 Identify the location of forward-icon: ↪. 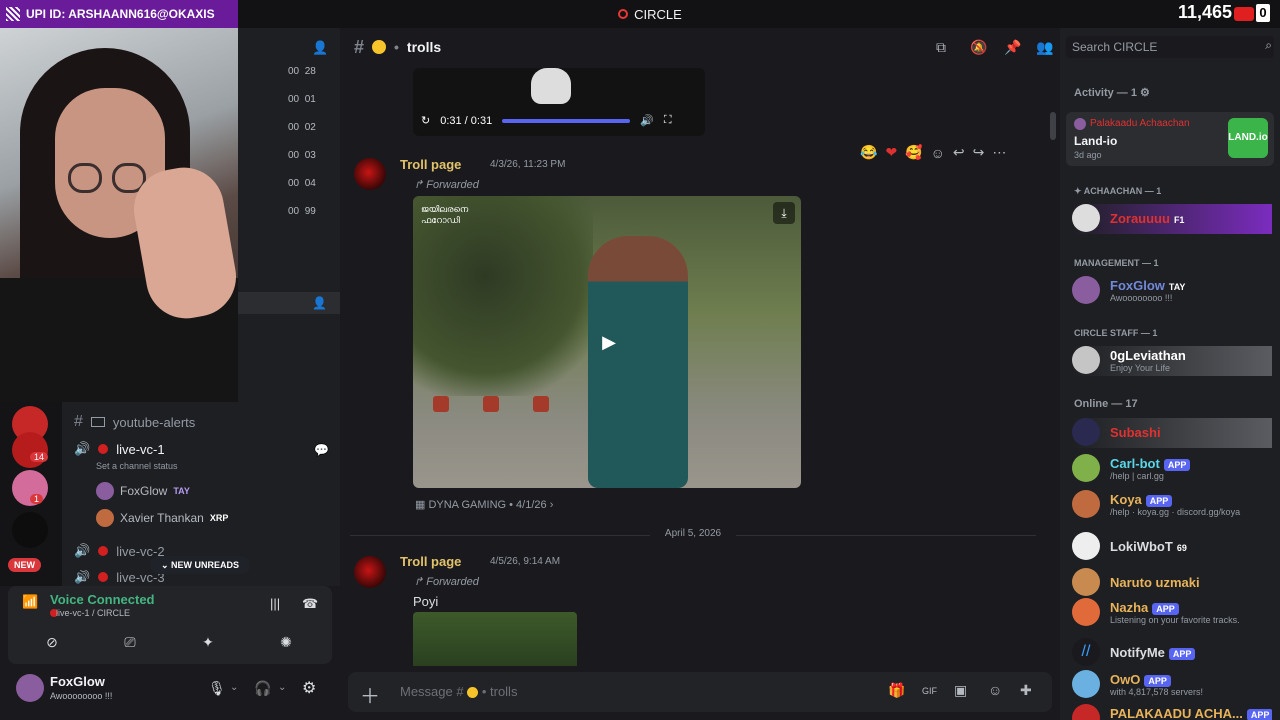
(979, 152).